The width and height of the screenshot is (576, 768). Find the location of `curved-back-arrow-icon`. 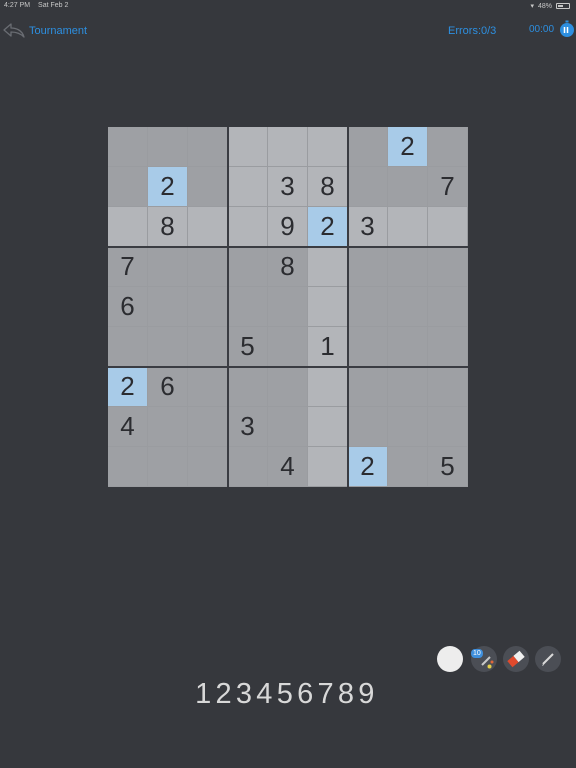

curved-back-arrow-icon is located at coordinates (14, 31).